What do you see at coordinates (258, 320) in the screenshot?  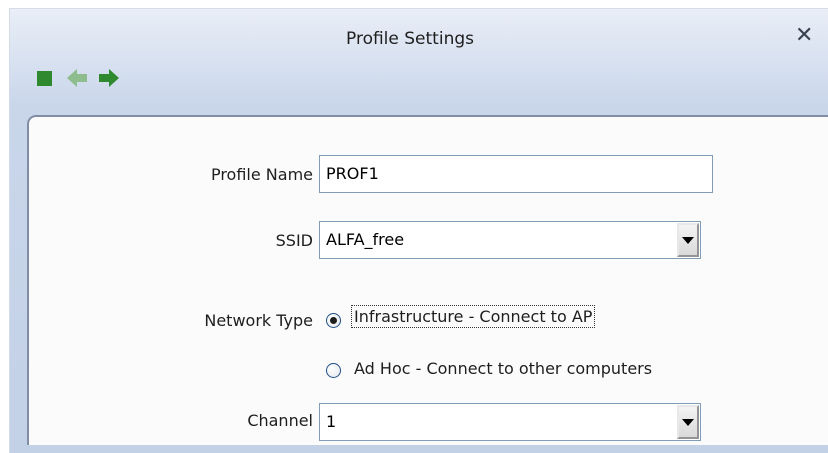 I see `network-type-label: Network Type` at bounding box center [258, 320].